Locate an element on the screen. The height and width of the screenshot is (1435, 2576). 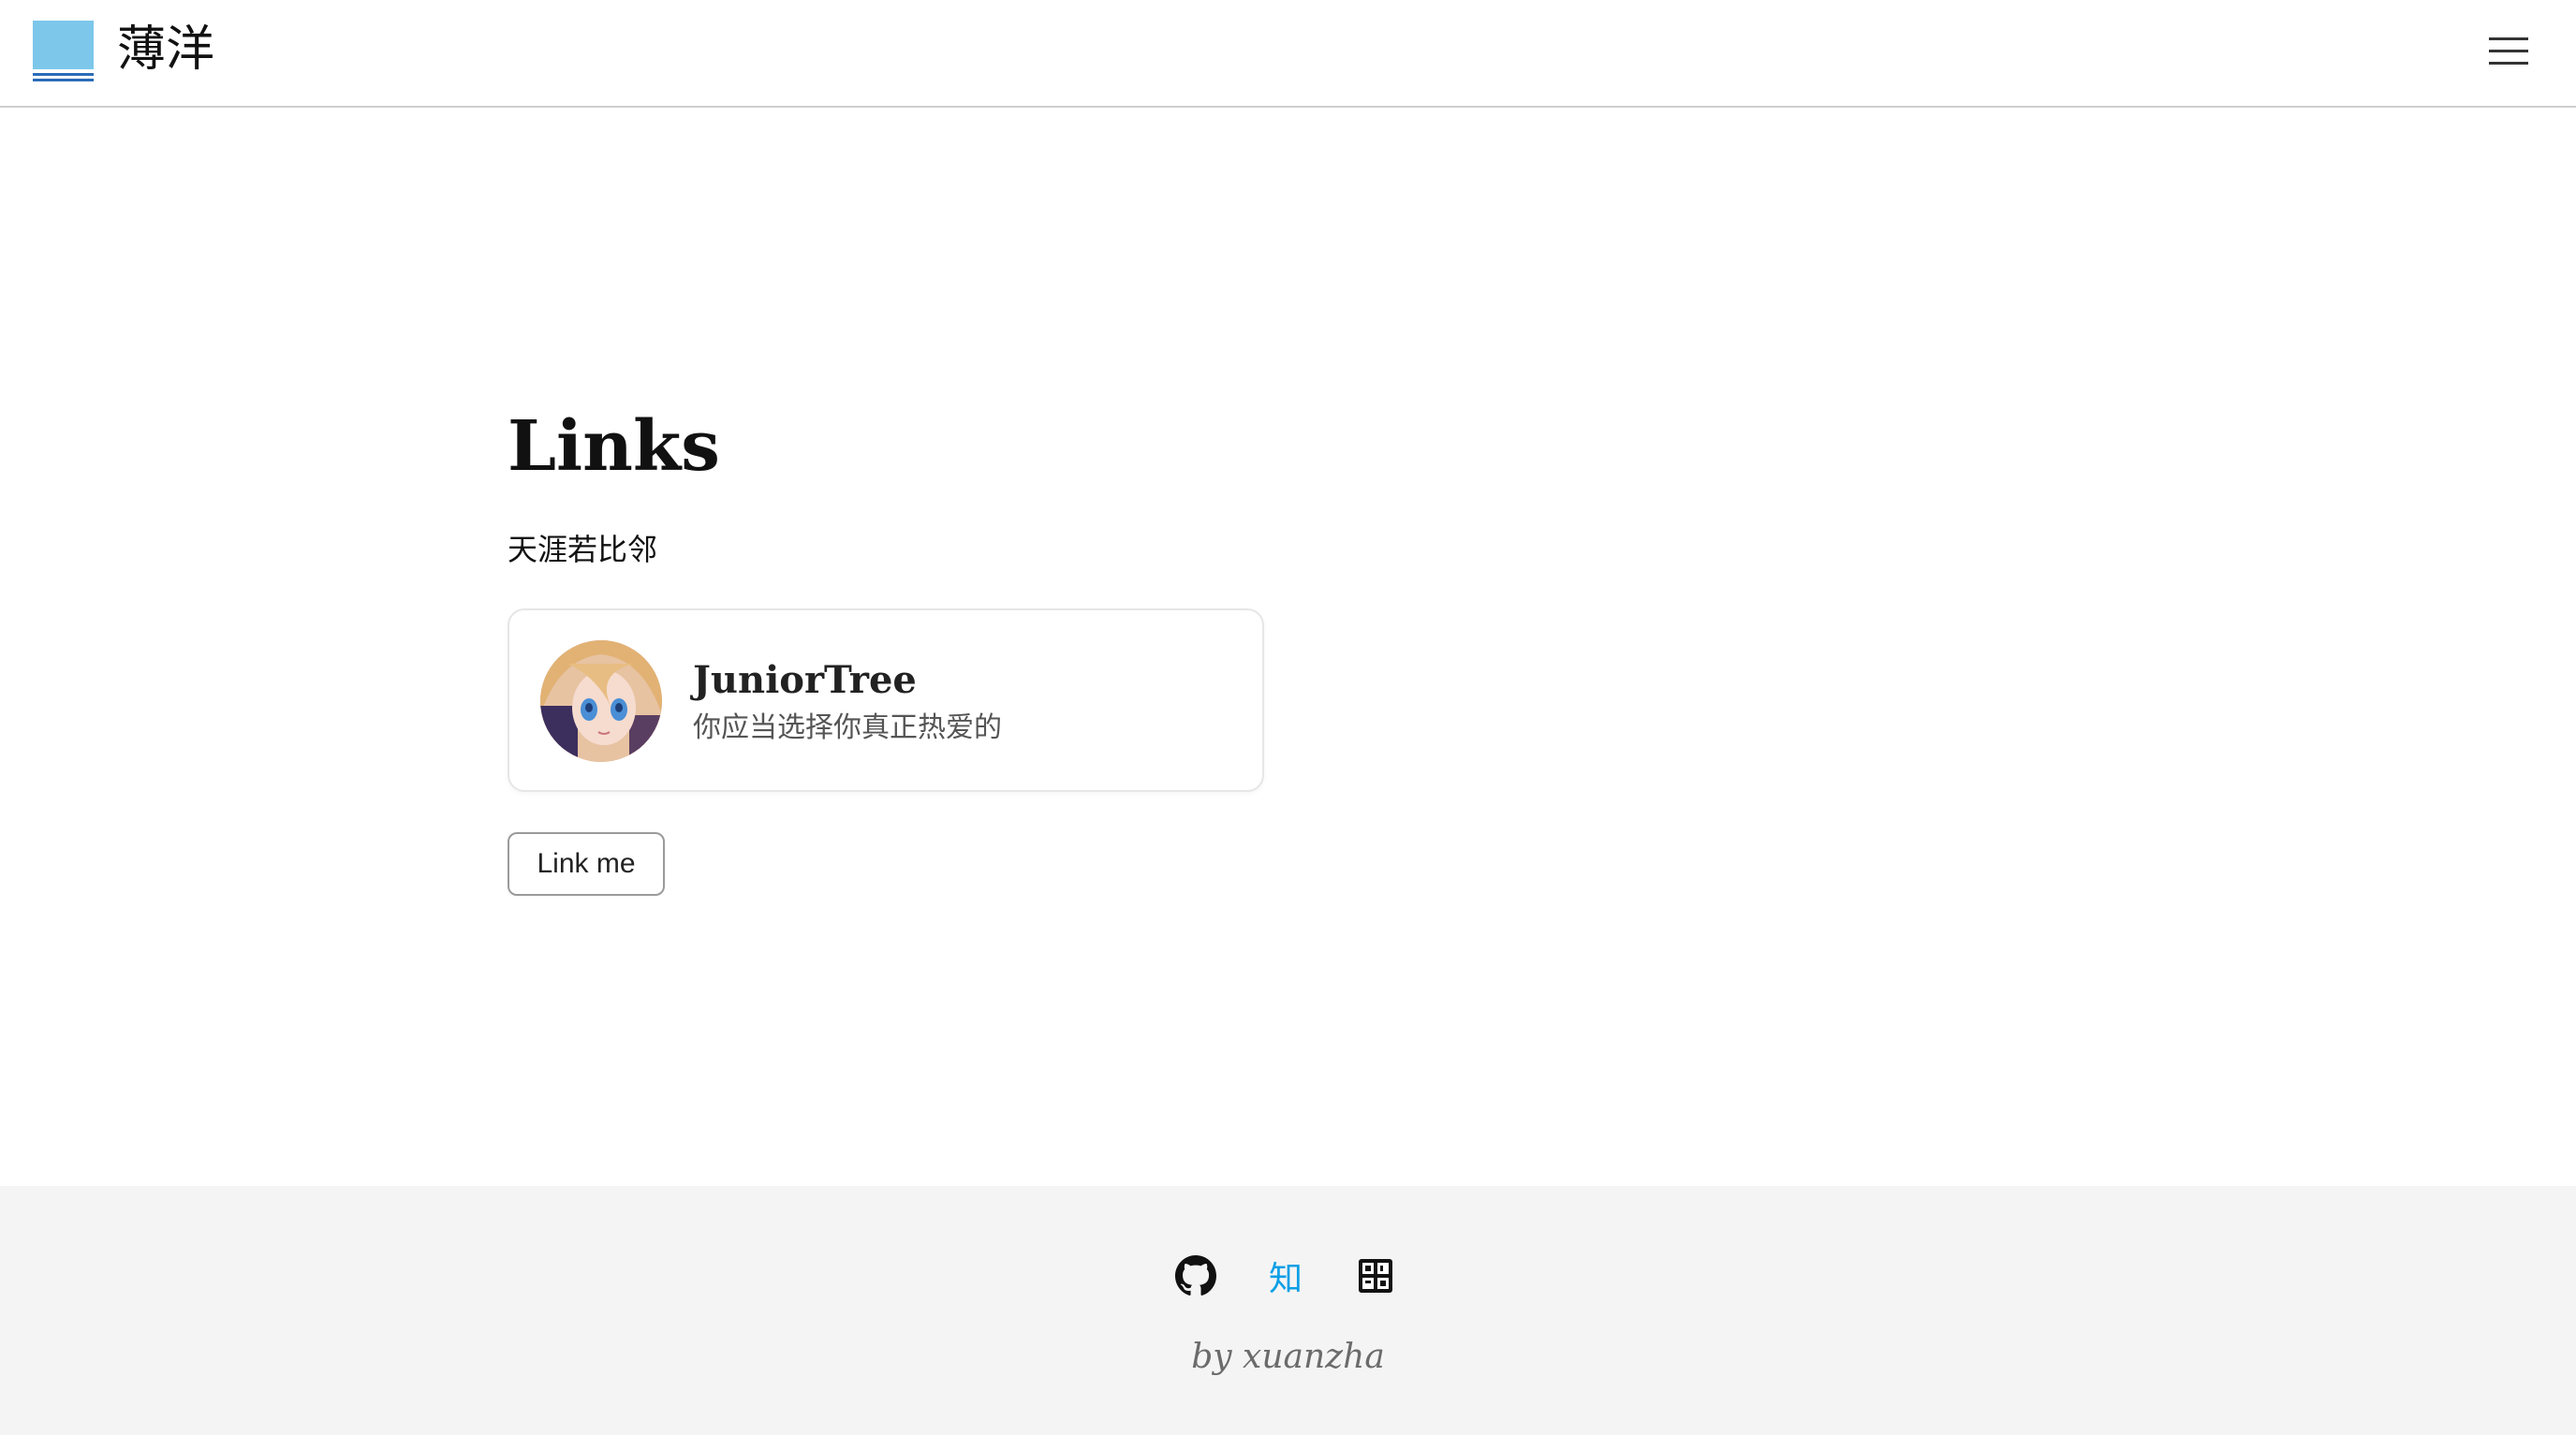
link-card: JuniorTree 你应当选择你真正热爱的 is located at coordinates (886, 700).